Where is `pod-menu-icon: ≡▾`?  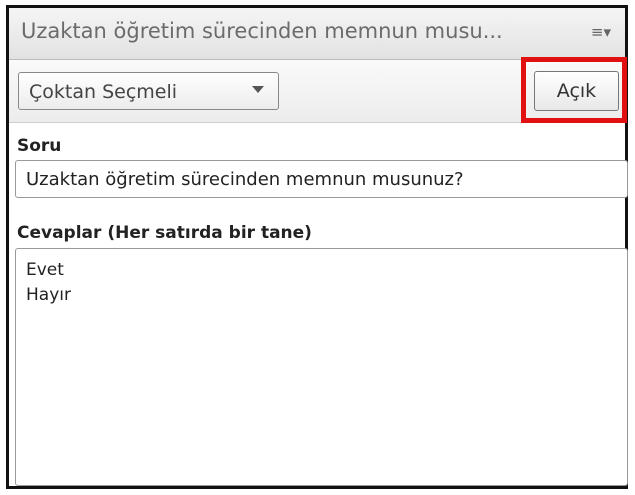
pod-menu-icon: ≡▾ is located at coordinates (601, 32).